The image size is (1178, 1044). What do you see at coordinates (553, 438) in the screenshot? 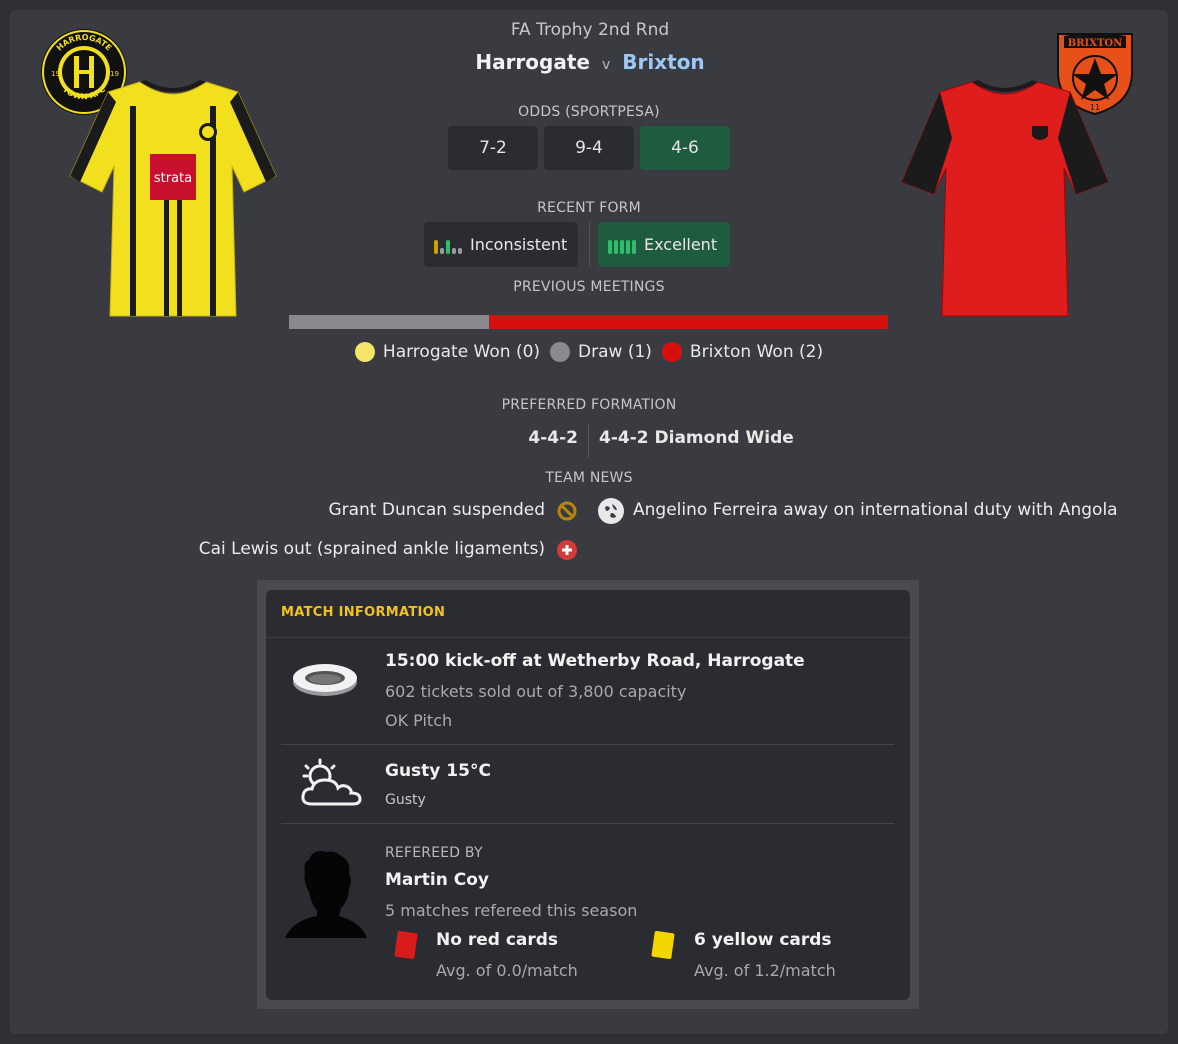
I see `home-formation: 4-4-2` at bounding box center [553, 438].